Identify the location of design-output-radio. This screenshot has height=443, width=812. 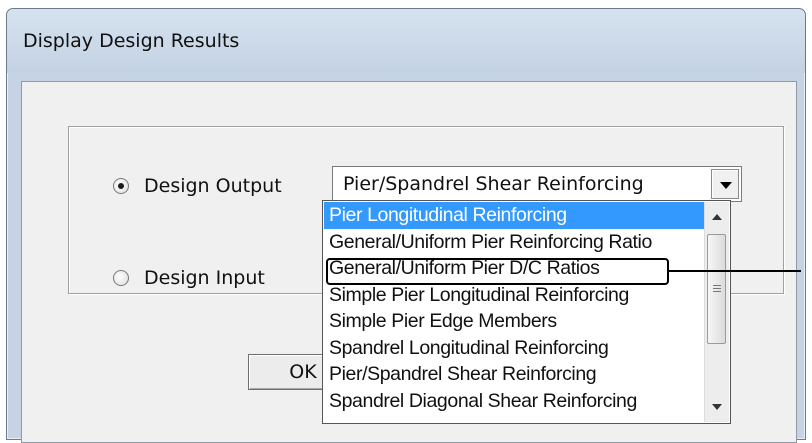
(121, 186).